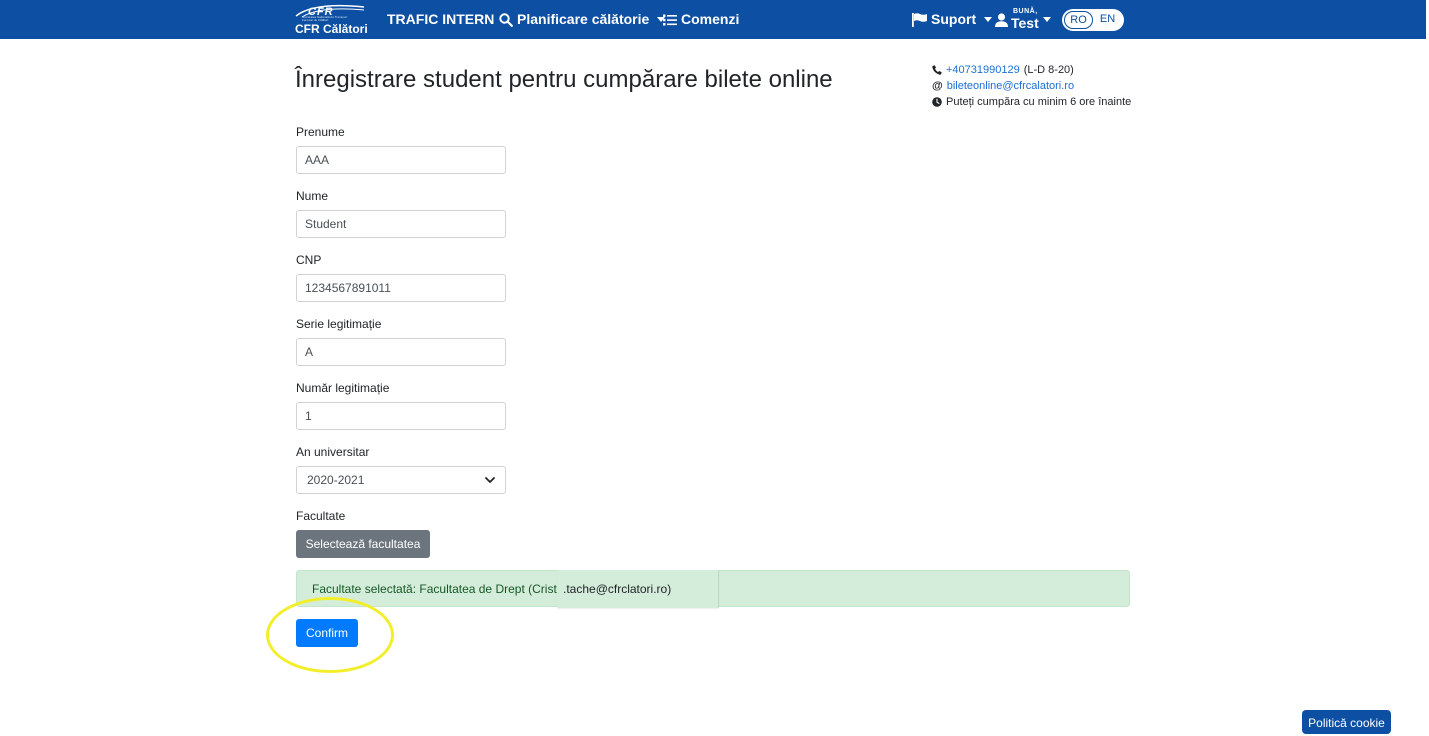 The height and width of the screenshot is (736, 1429). I want to click on list-icon, so click(670, 19).